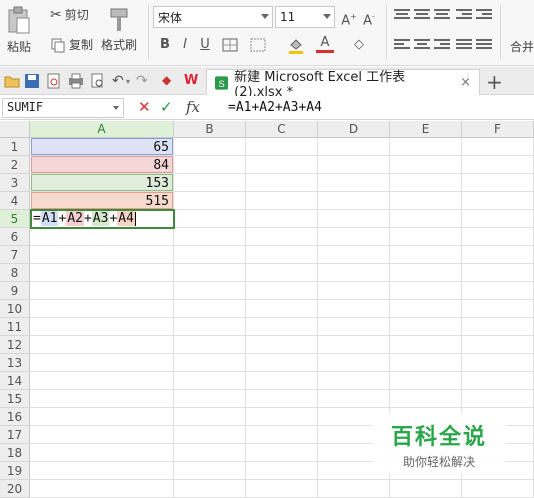 This screenshot has width=534, height=498. Describe the element at coordinates (25, 107) in the screenshot. I see `name-box-value: SUMIF` at that location.